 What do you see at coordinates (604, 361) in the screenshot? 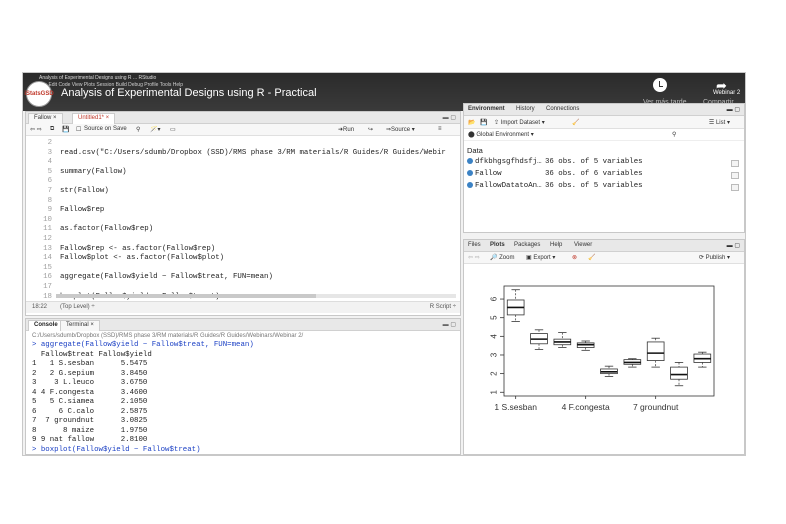
I see `boxplot-chart: 1 2 3 4 5 6 1 S.sesban 4 F.congesta 7 groundnut` at bounding box center [604, 361].